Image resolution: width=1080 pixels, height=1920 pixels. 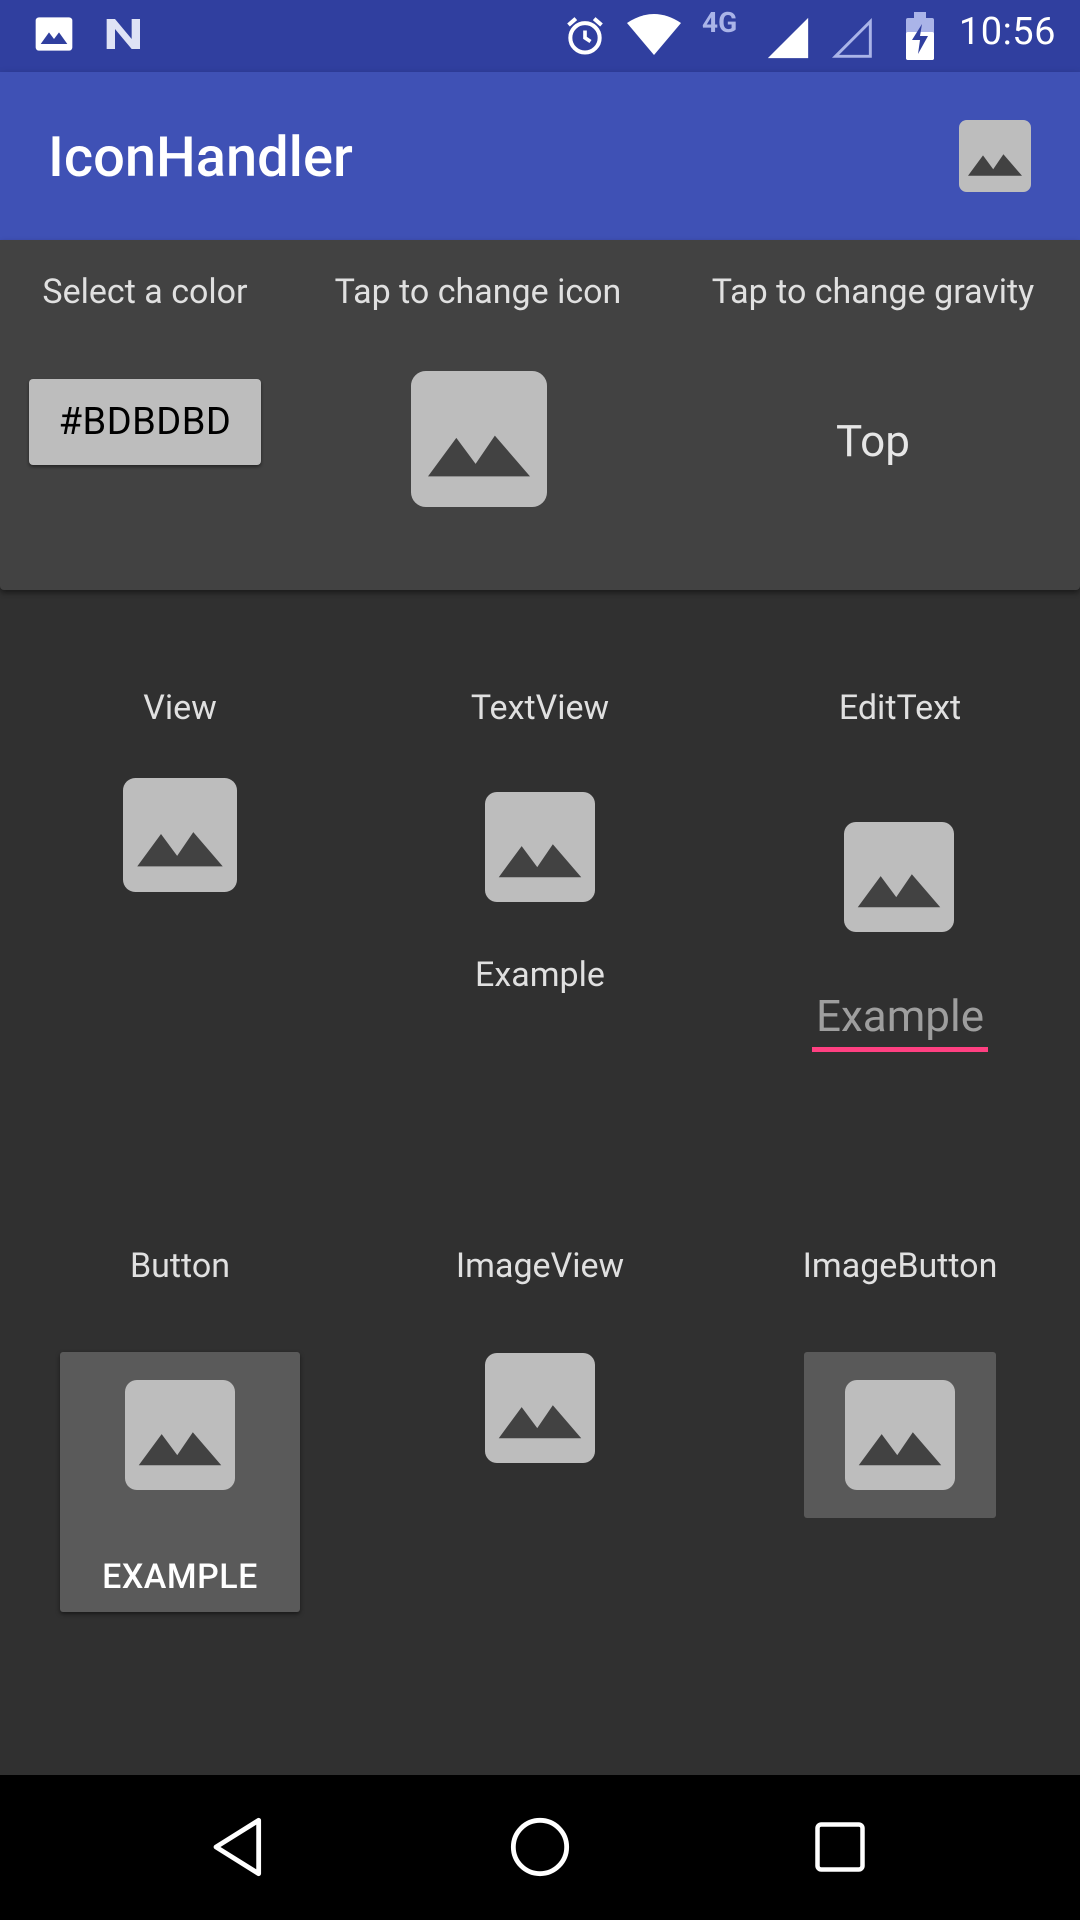 I want to click on example-image-button, so click(x=900, y=1435).